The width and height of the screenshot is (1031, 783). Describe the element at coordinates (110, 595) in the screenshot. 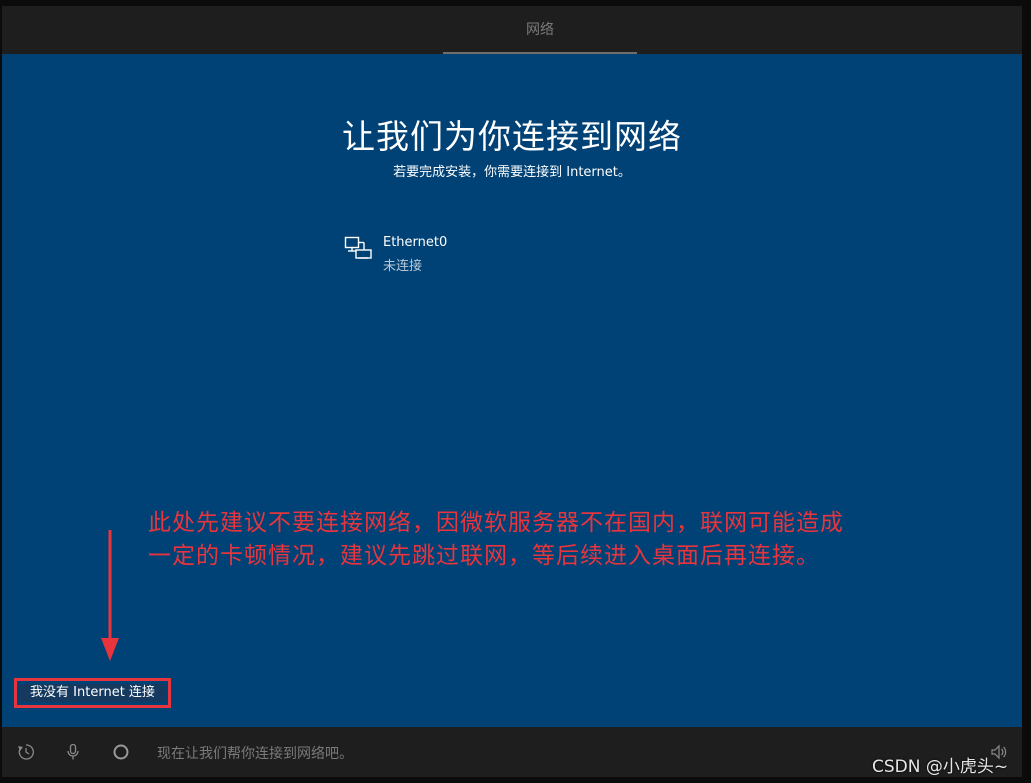

I see `arrow-down-icon` at that location.